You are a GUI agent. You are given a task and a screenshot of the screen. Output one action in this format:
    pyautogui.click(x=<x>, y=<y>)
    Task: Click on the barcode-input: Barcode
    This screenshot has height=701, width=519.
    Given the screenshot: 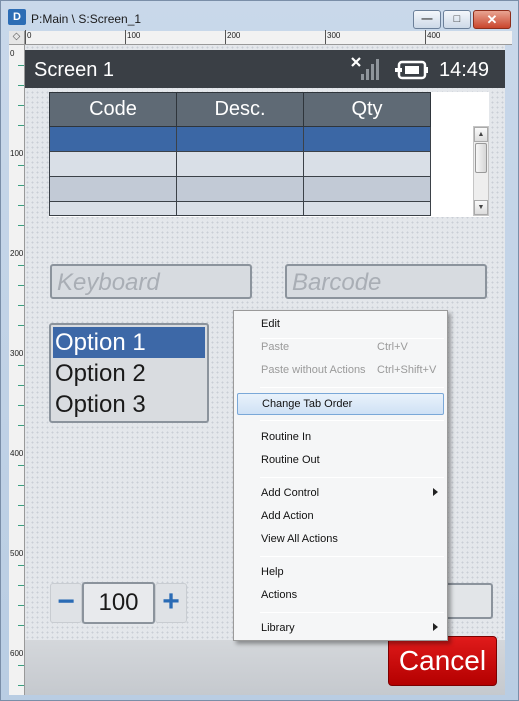 What is the action you would take?
    pyautogui.click(x=386, y=281)
    